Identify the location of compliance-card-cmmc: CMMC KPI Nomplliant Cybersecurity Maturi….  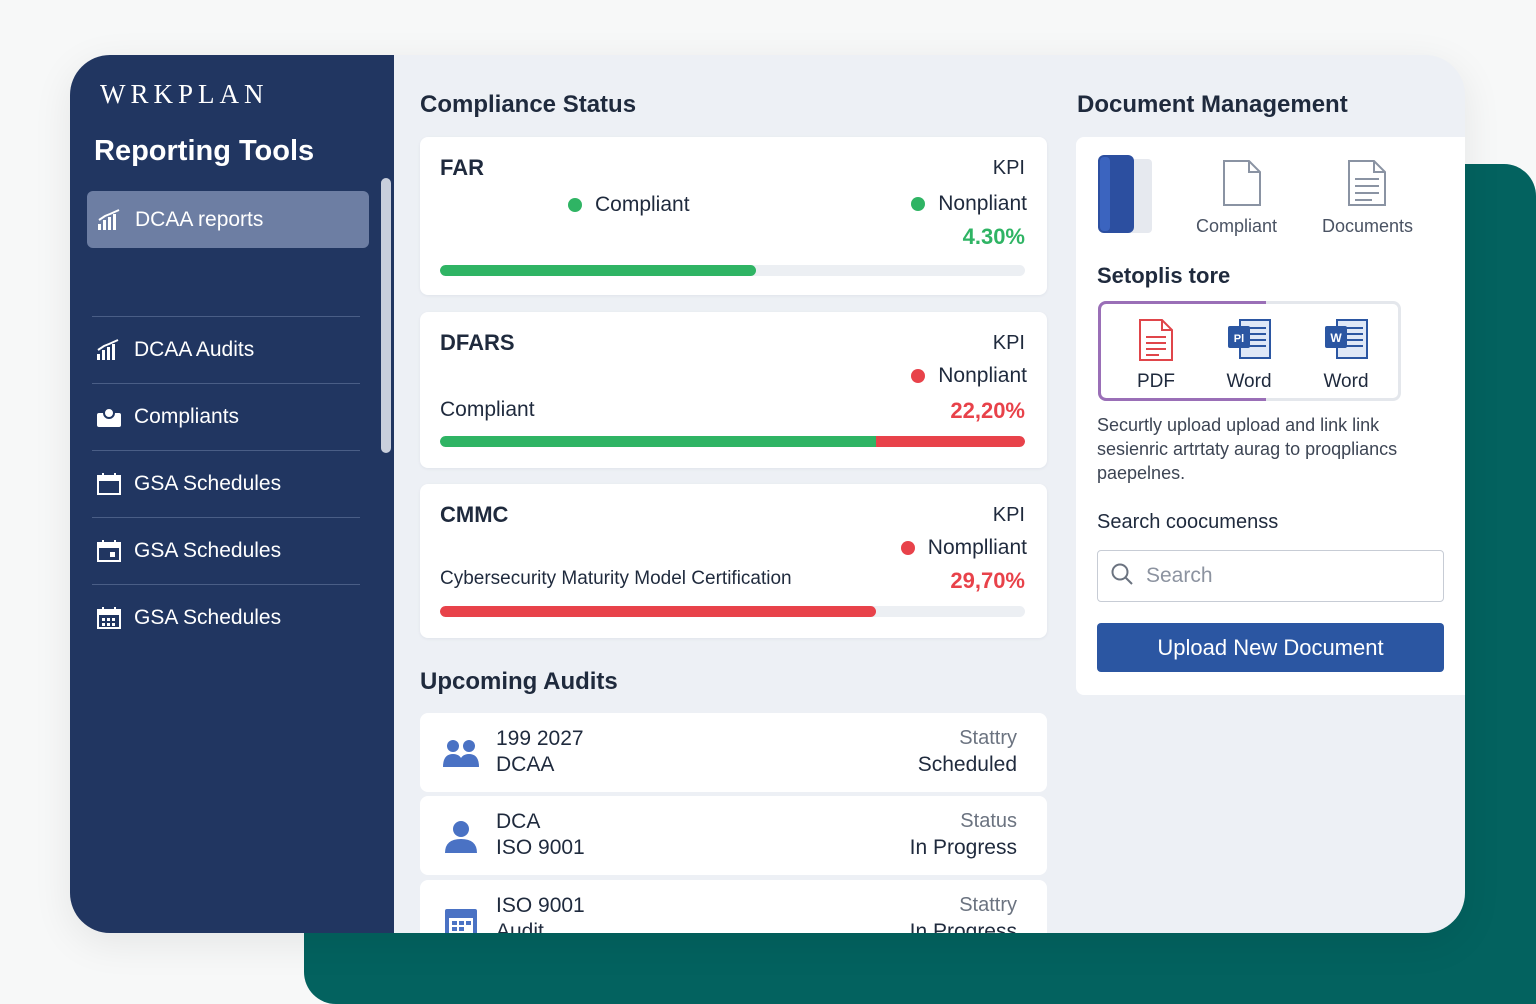
(733, 561).